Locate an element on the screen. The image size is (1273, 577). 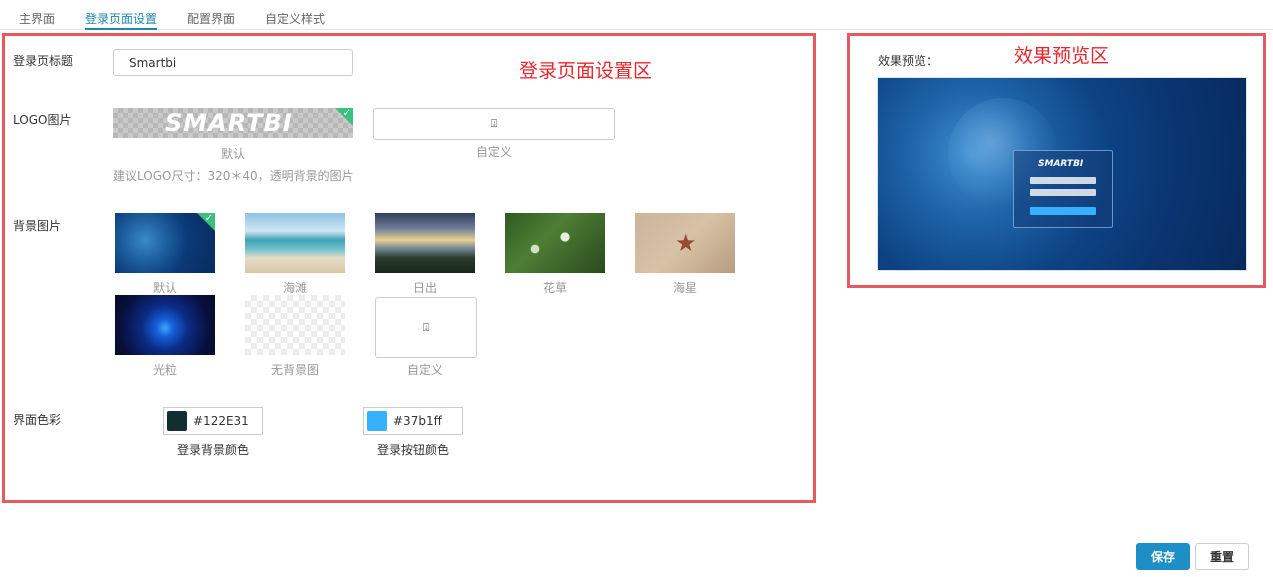
login-preview-image: SMARTBI is located at coordinates (1062, 174).